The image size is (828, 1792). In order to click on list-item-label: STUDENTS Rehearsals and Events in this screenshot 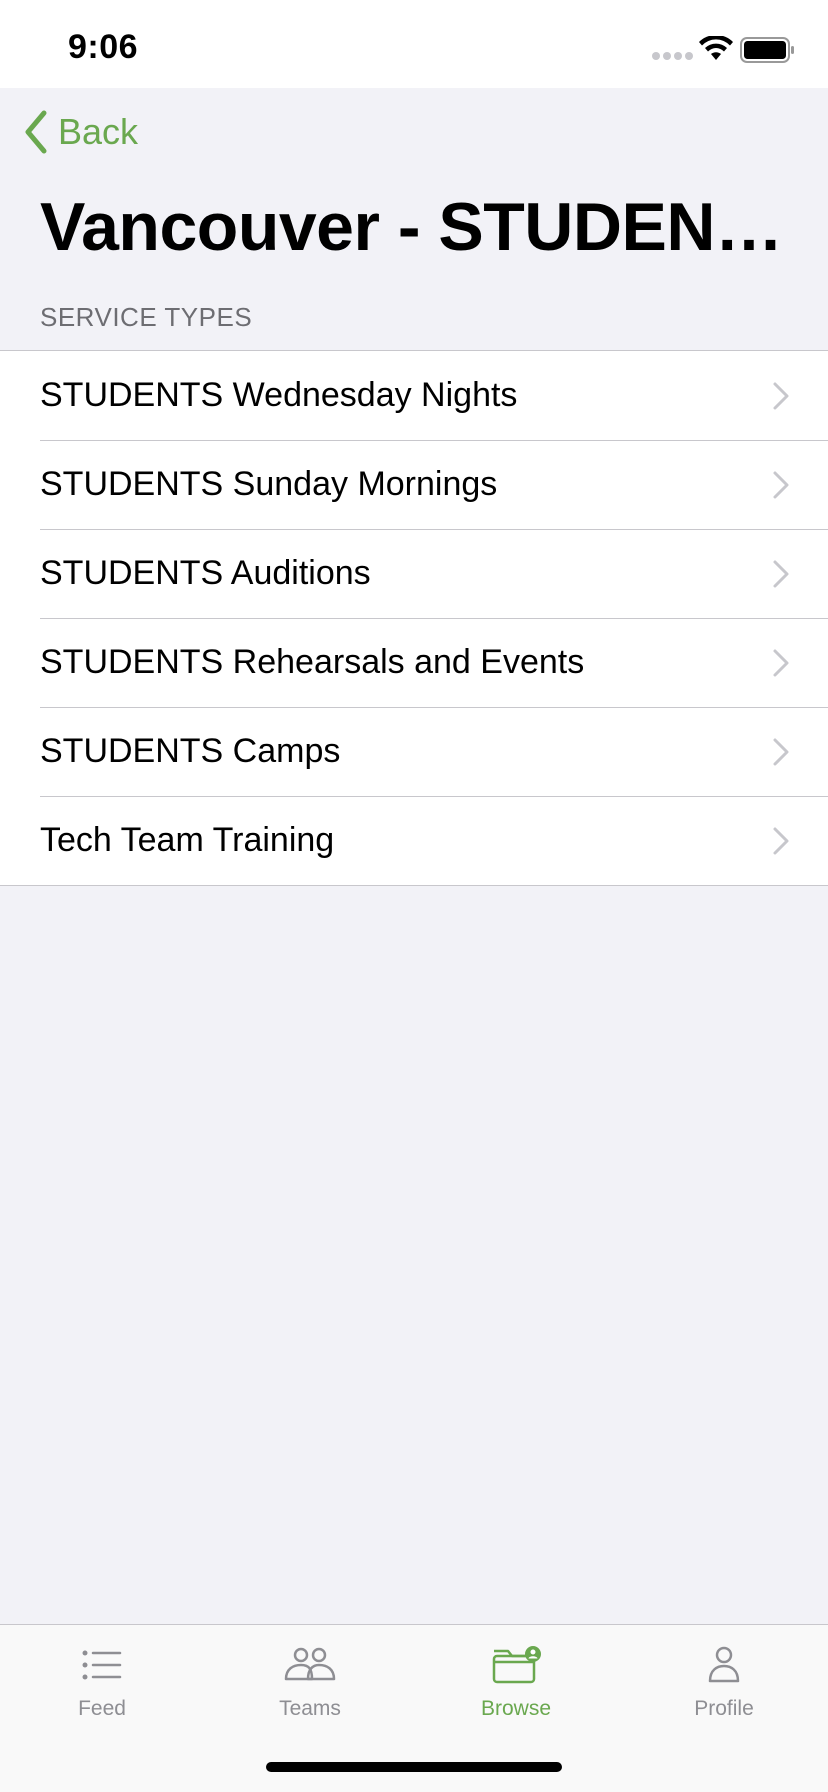, I will do `click(312, 662)`.